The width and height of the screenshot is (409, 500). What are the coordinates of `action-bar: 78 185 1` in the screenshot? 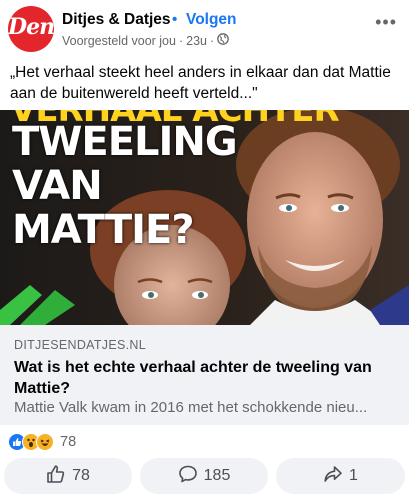 It's located at (204, 476).